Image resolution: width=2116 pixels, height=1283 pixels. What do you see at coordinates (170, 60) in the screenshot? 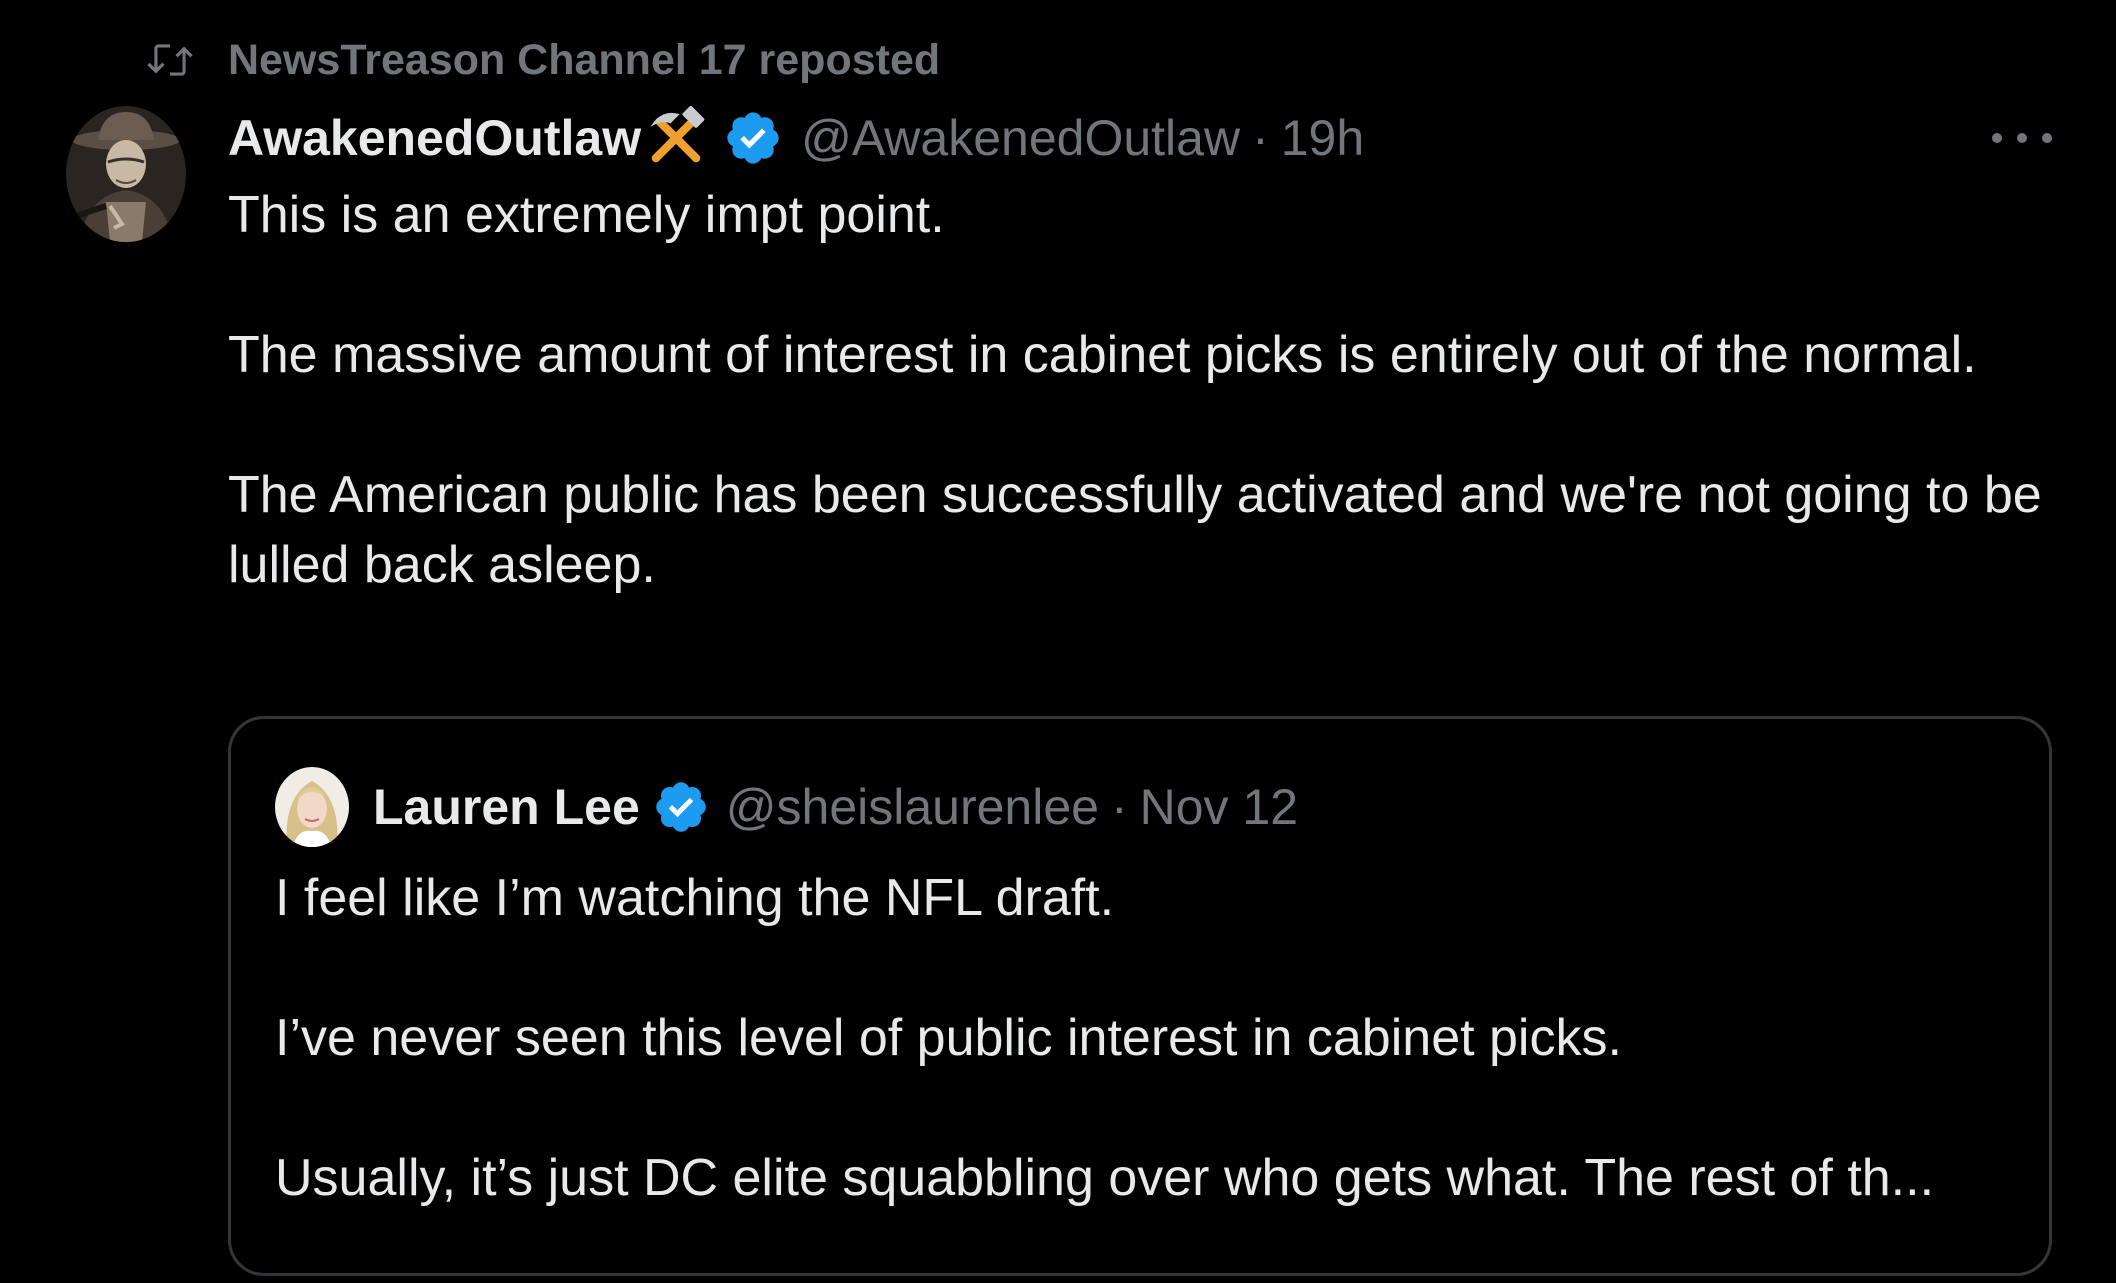
I see `repost-icon` at bounding box center [170, 60].